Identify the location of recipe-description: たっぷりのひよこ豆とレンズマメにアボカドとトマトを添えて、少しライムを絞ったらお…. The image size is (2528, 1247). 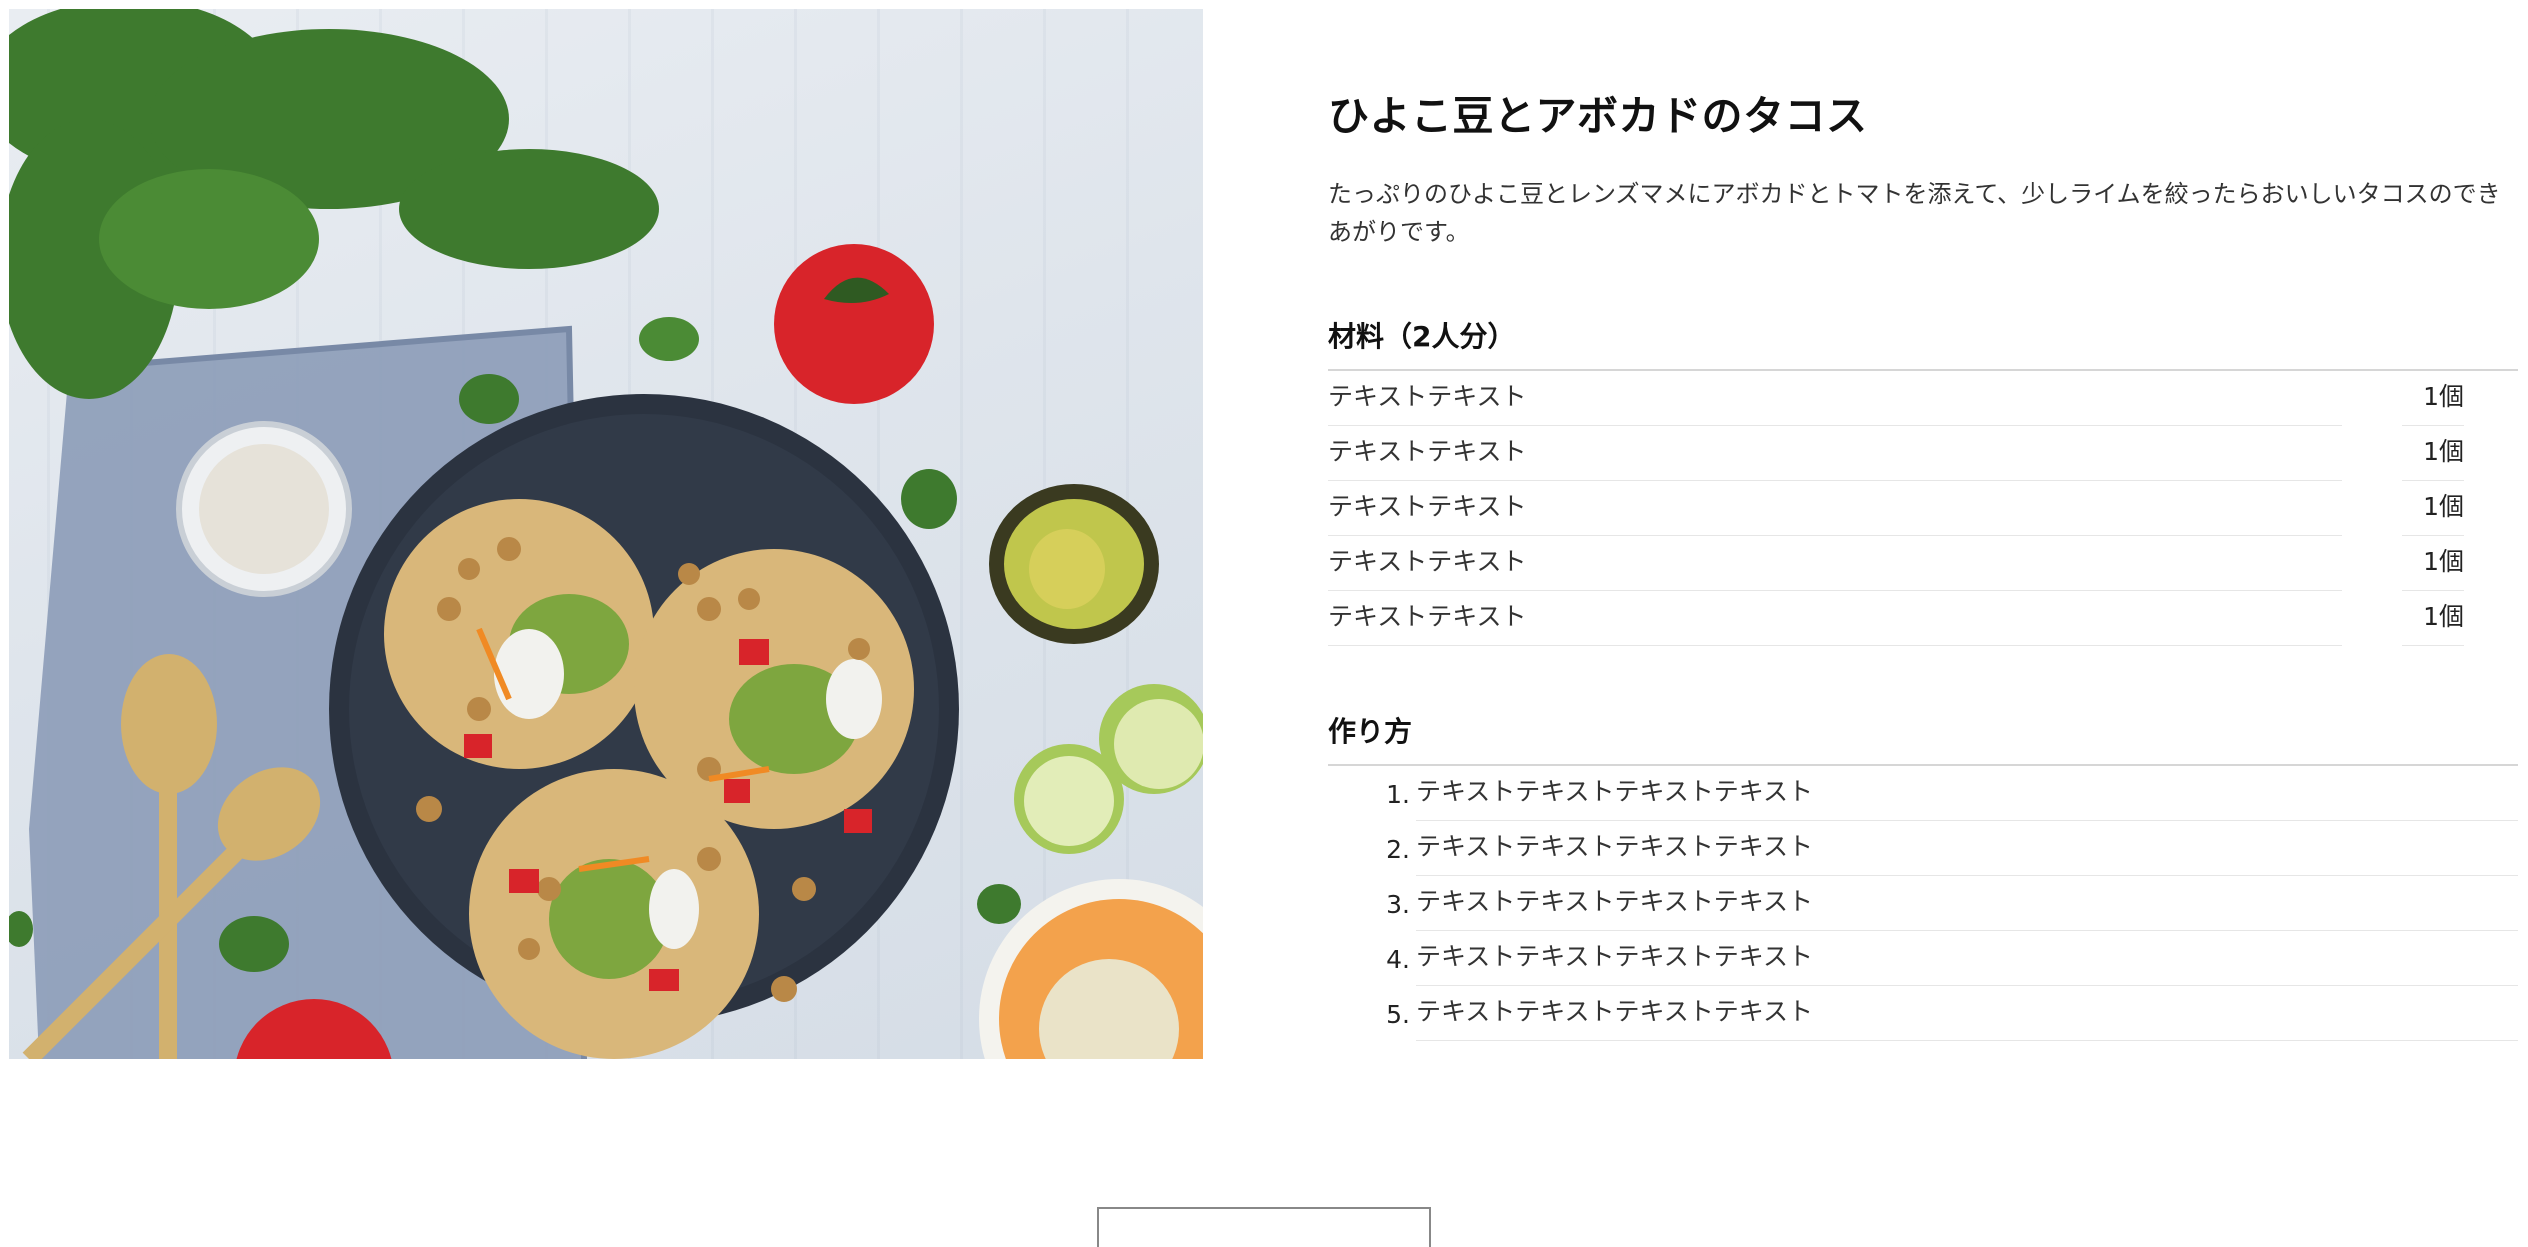
(1914, 213).